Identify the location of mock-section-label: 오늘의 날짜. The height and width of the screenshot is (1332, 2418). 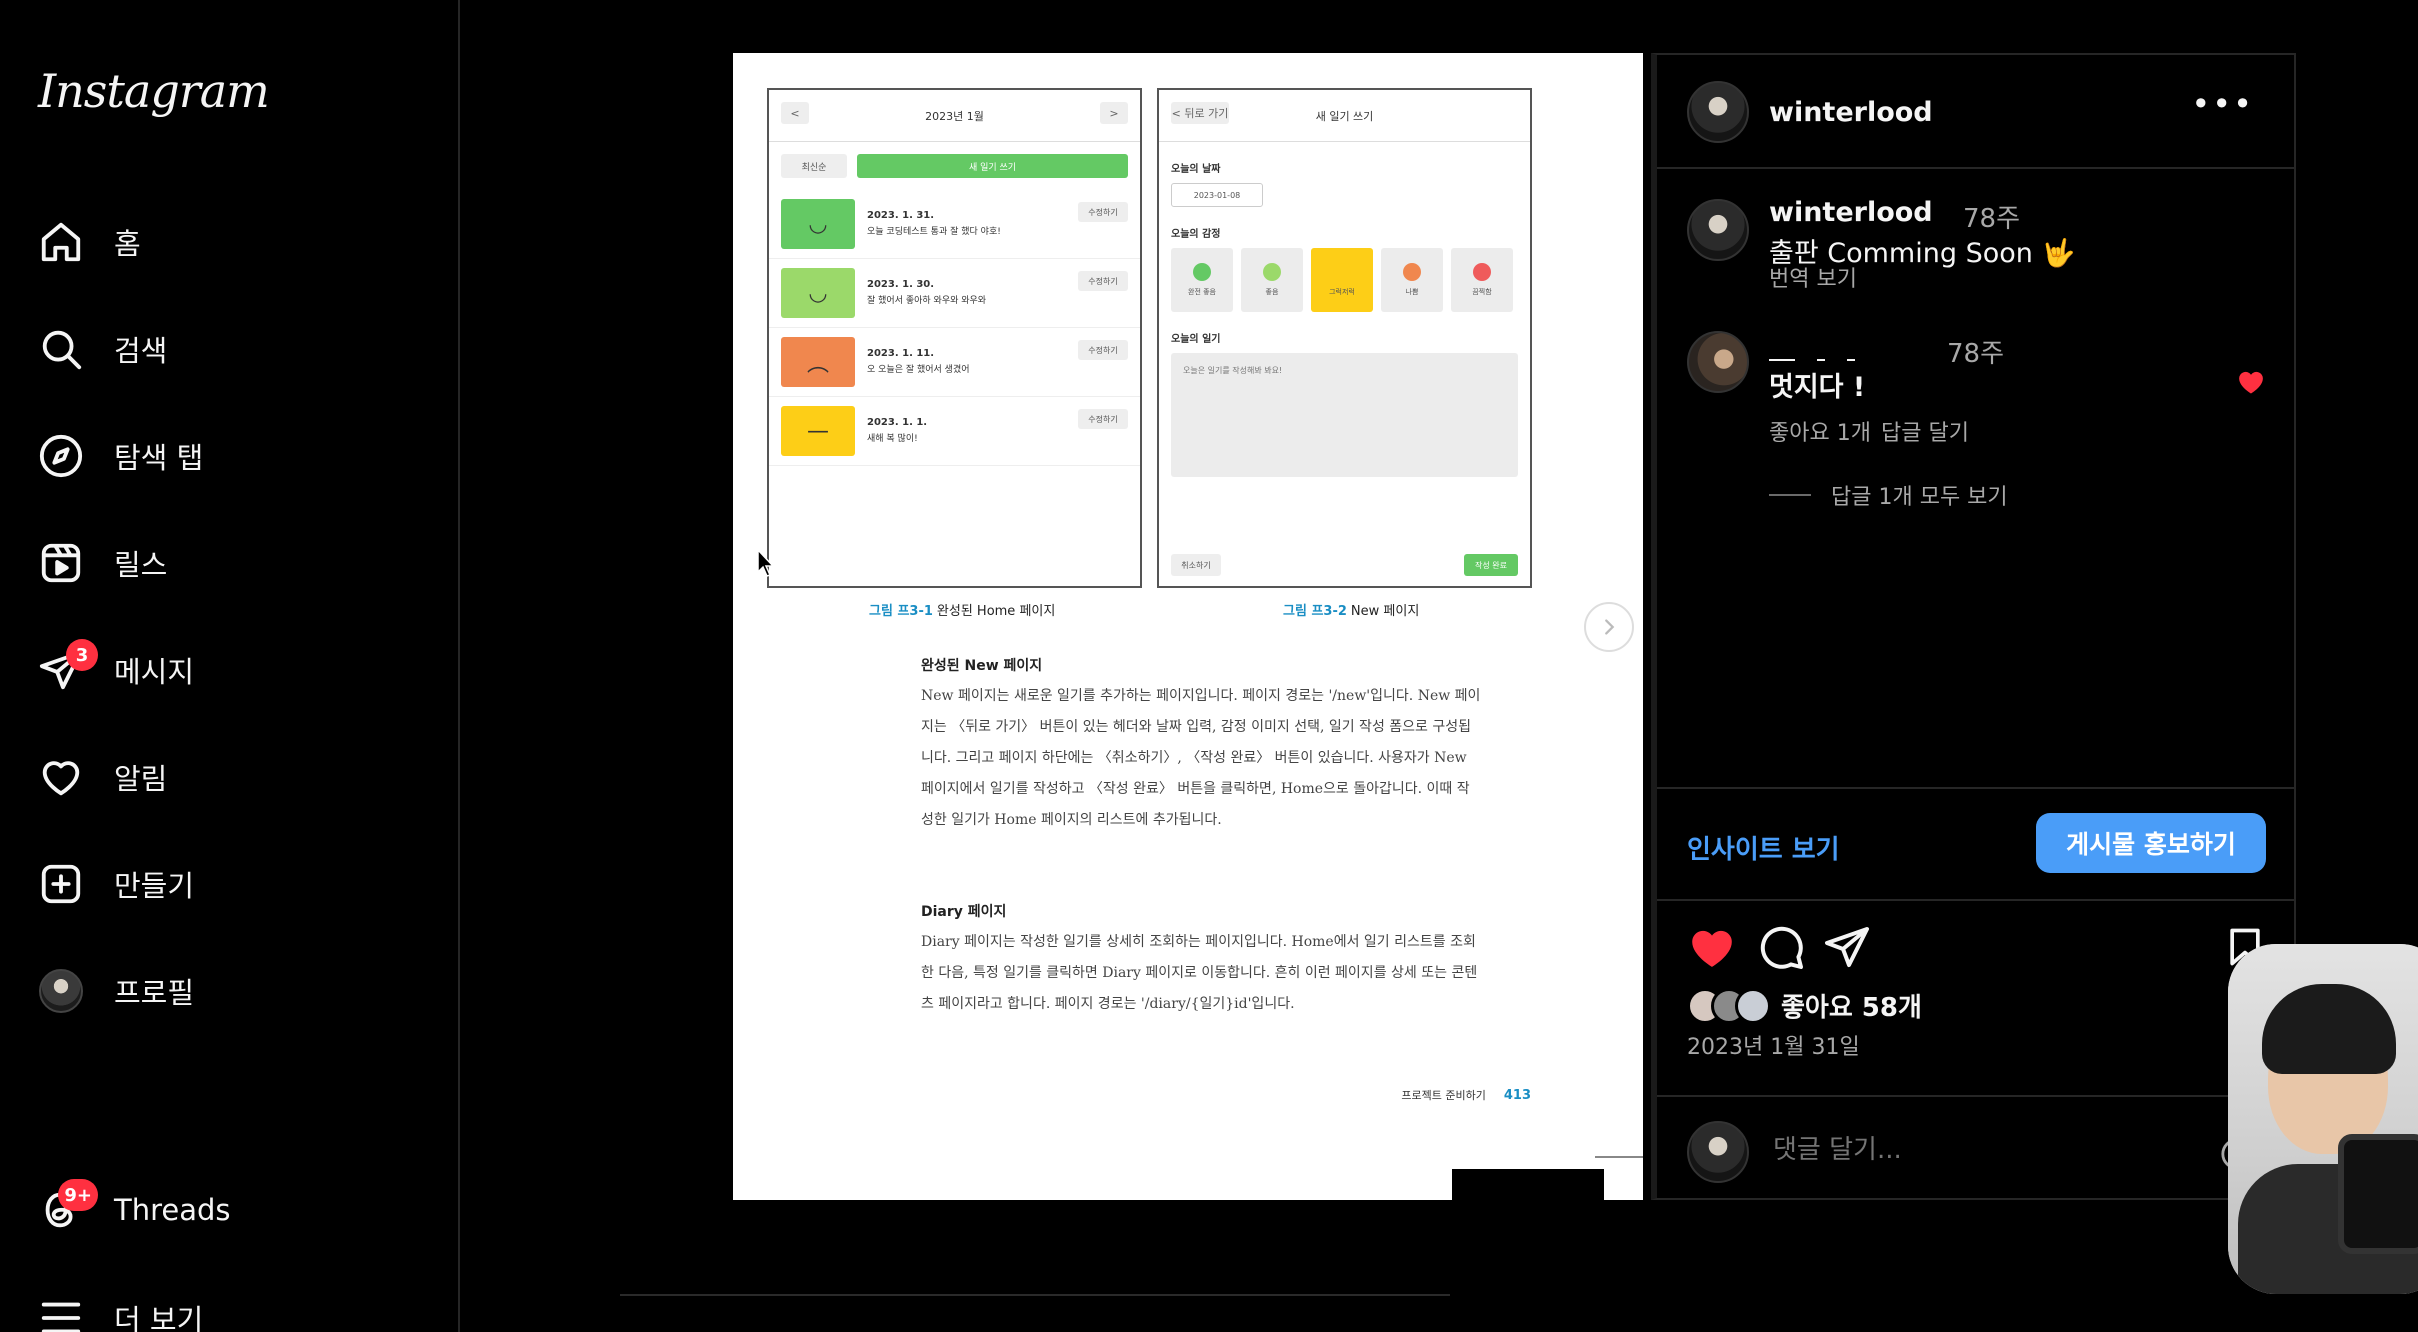
(1196, 169).